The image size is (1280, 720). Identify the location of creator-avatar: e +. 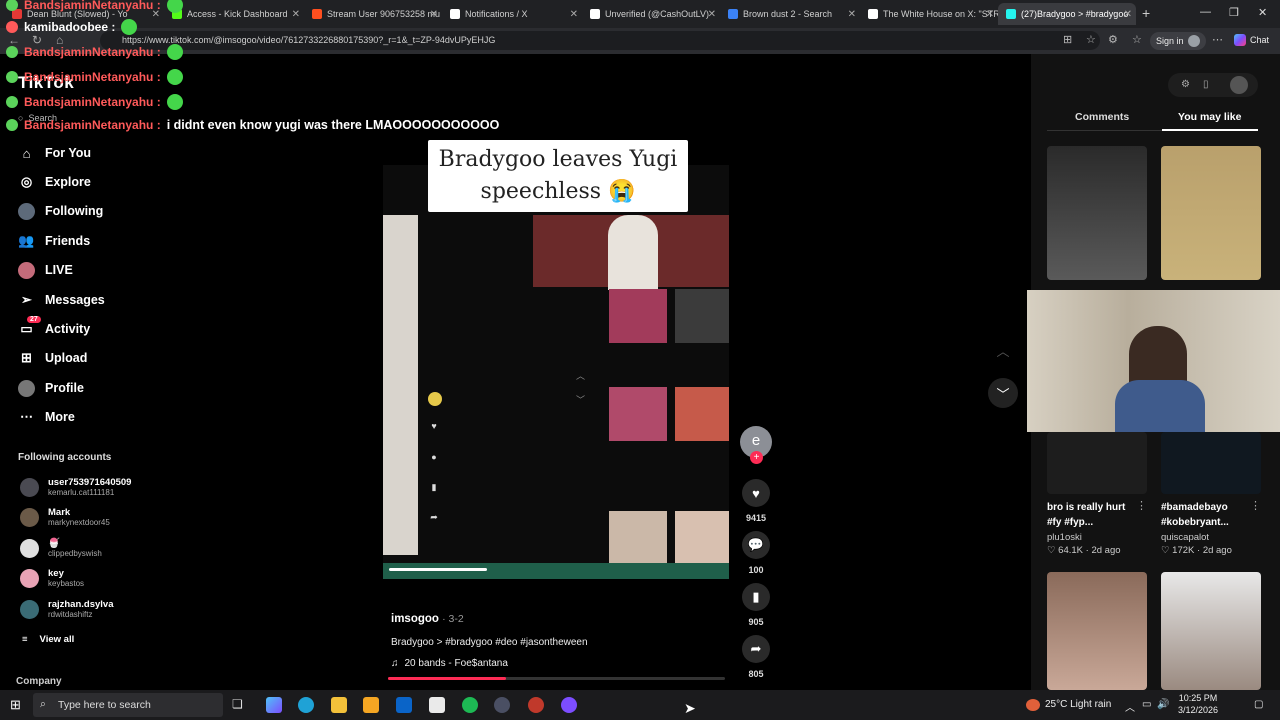
(756, 445).